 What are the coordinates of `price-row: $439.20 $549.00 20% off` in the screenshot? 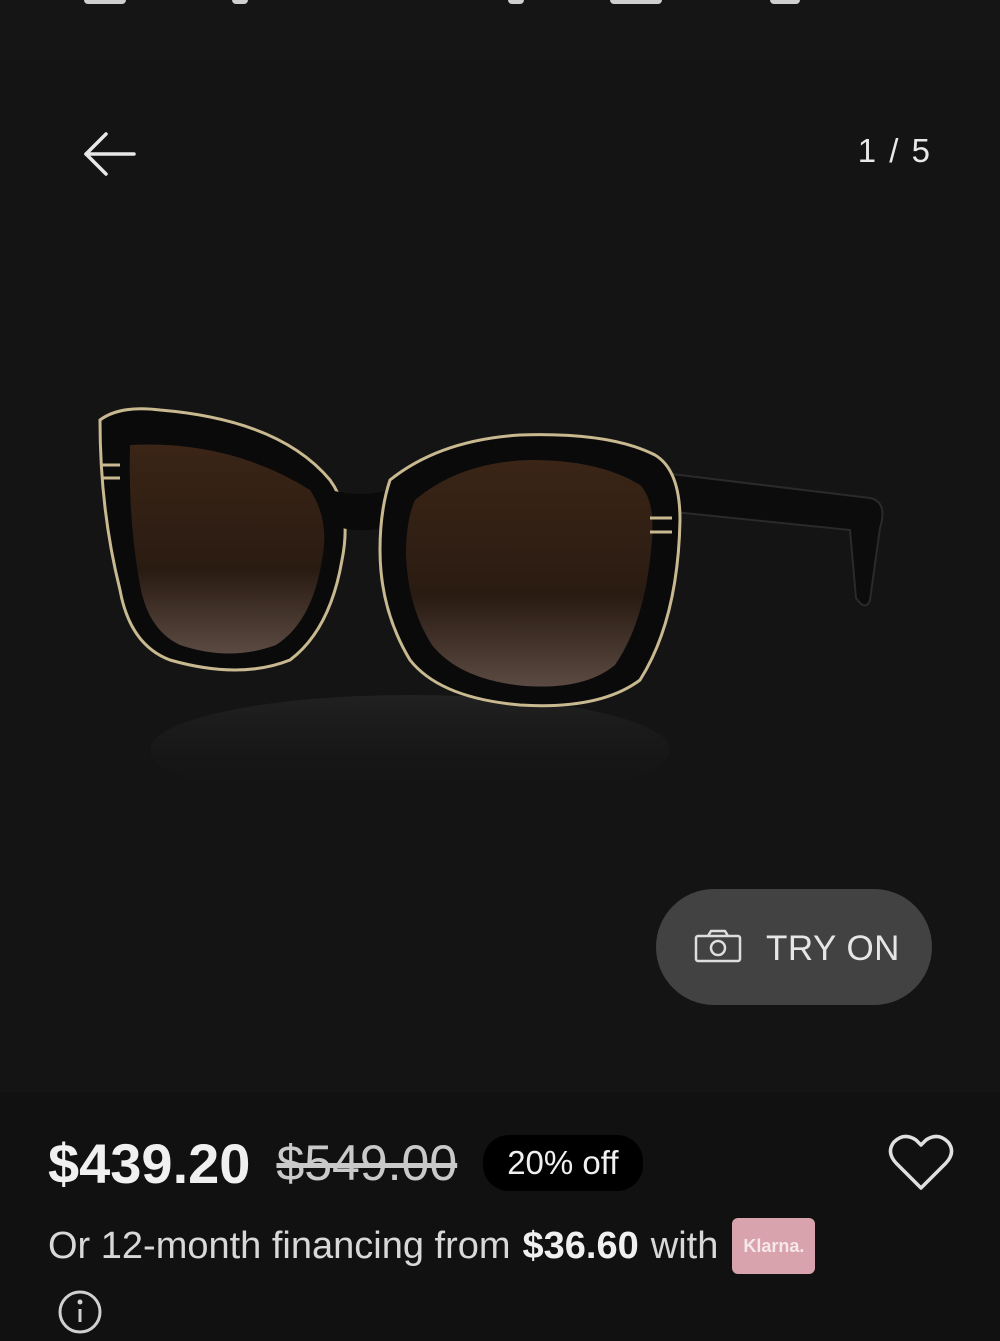 It's located at (345, 1163).